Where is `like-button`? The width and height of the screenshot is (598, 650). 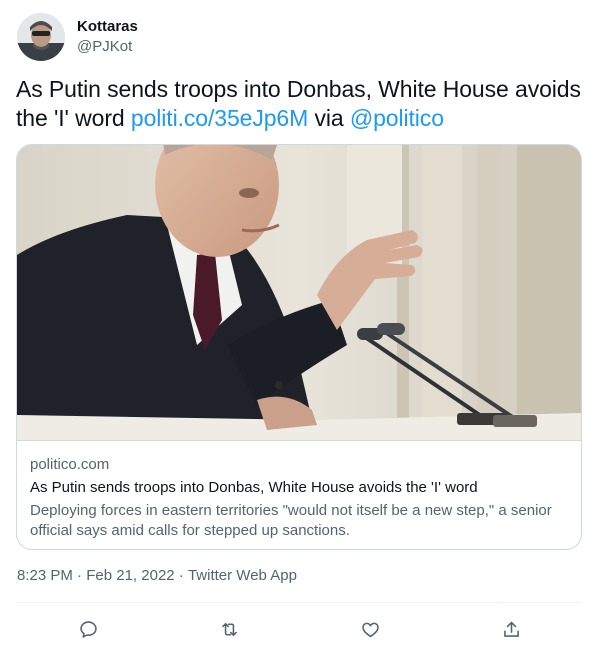
like-button is located at coordinates (370, 629).